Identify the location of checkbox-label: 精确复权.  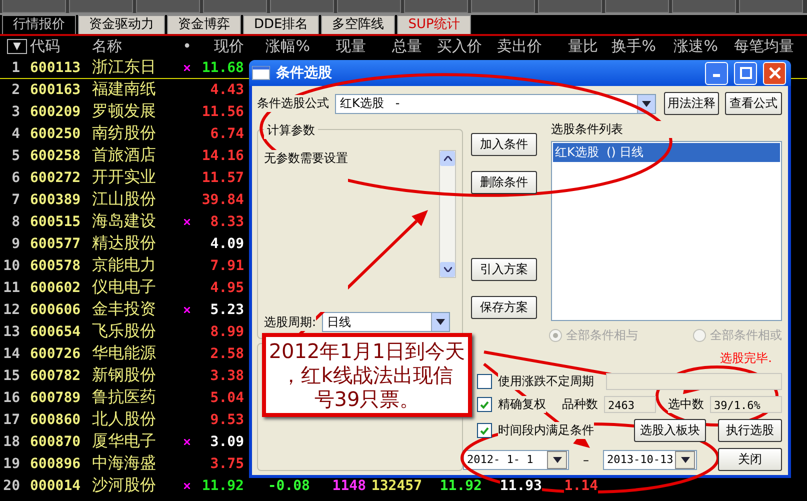
(522, 404).